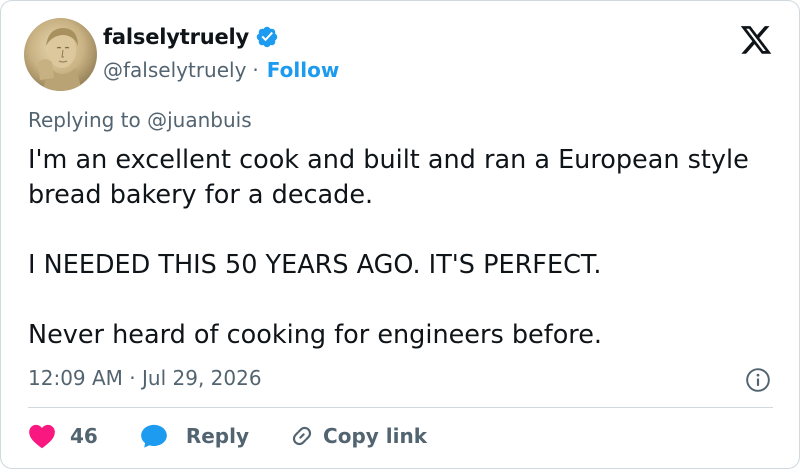 Image resolution: width=800 pixels, height=469 pixels. Describe the element at coordinates (140, 120) in the screenshot. I see `reply-context: Replying to @juanbuis` at that location.